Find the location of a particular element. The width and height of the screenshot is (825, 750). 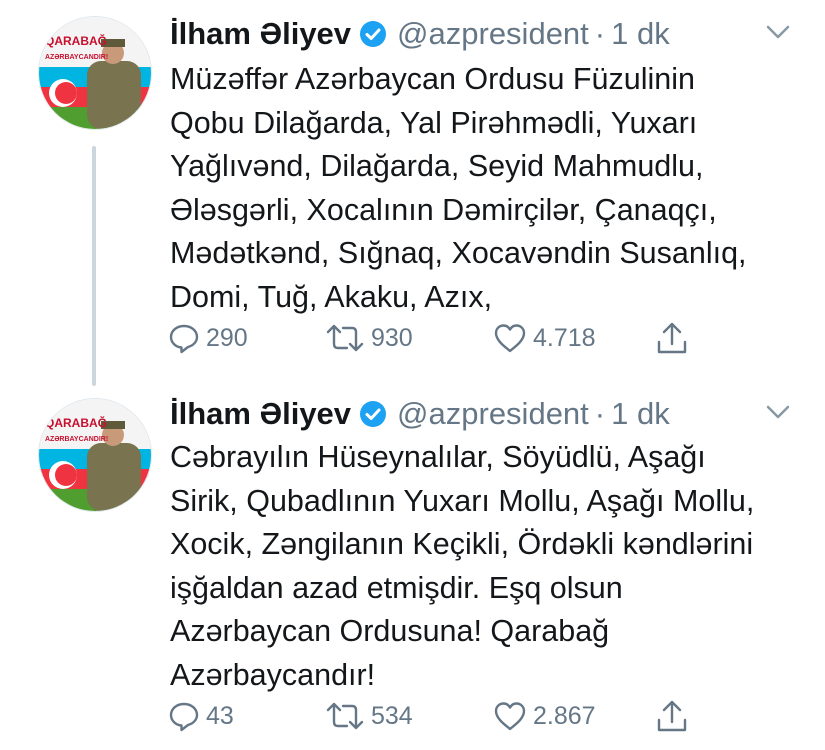

retweet-button: 534 is located at coordinates (369, 716).